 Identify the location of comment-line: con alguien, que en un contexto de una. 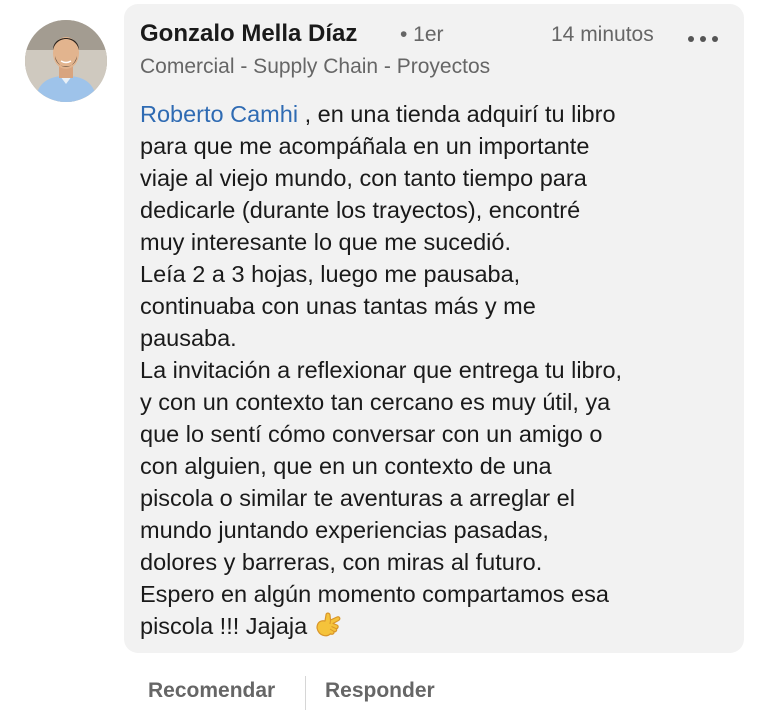
(346, 466).